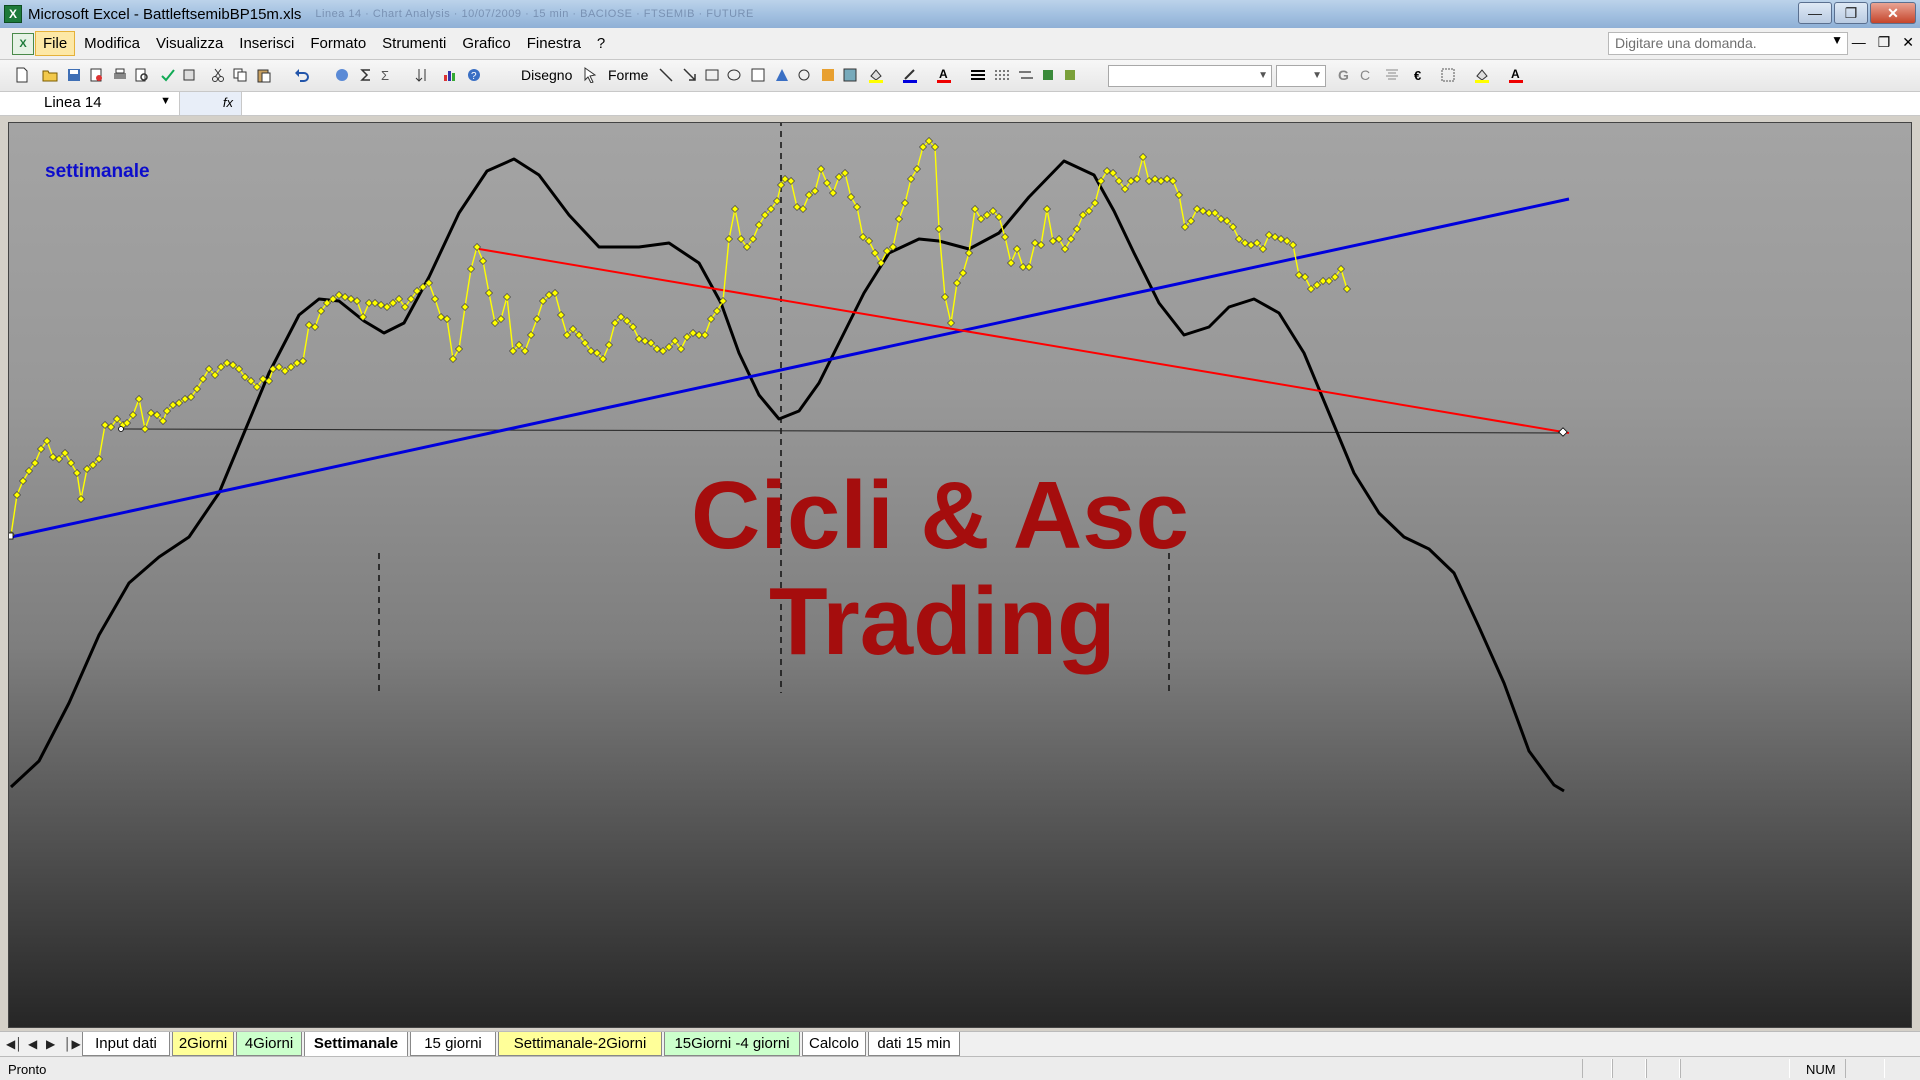 Image resolution: width=1920 pixels, height=1080 pixels. Describe the element at coordinates (628, 75) in the screenshot. I see `autoshapes-menu: Forme` at that location.